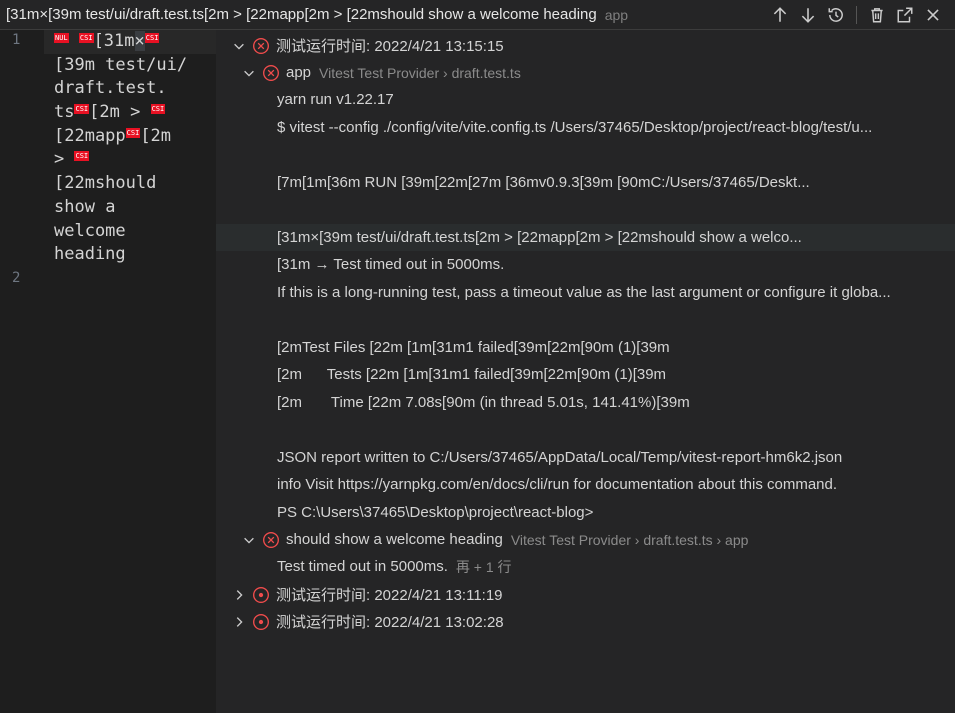 The image size is (955, 713). What do you see at coordinates (16, 278) in the screenshot?
I see `line-number: 2` at bounding box center [16, 278].